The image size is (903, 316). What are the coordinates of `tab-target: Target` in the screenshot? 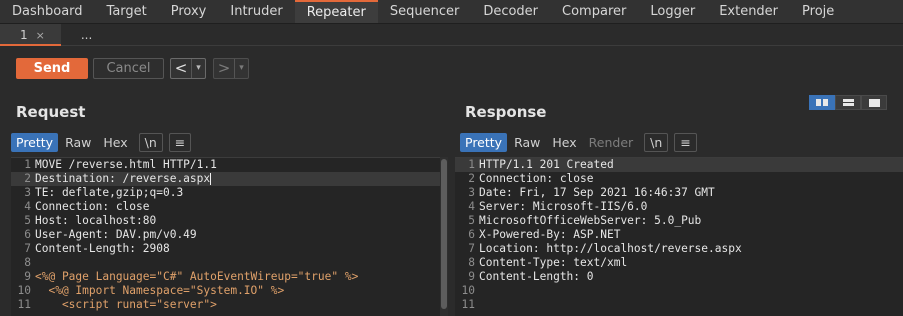 It's located at (127, 11).